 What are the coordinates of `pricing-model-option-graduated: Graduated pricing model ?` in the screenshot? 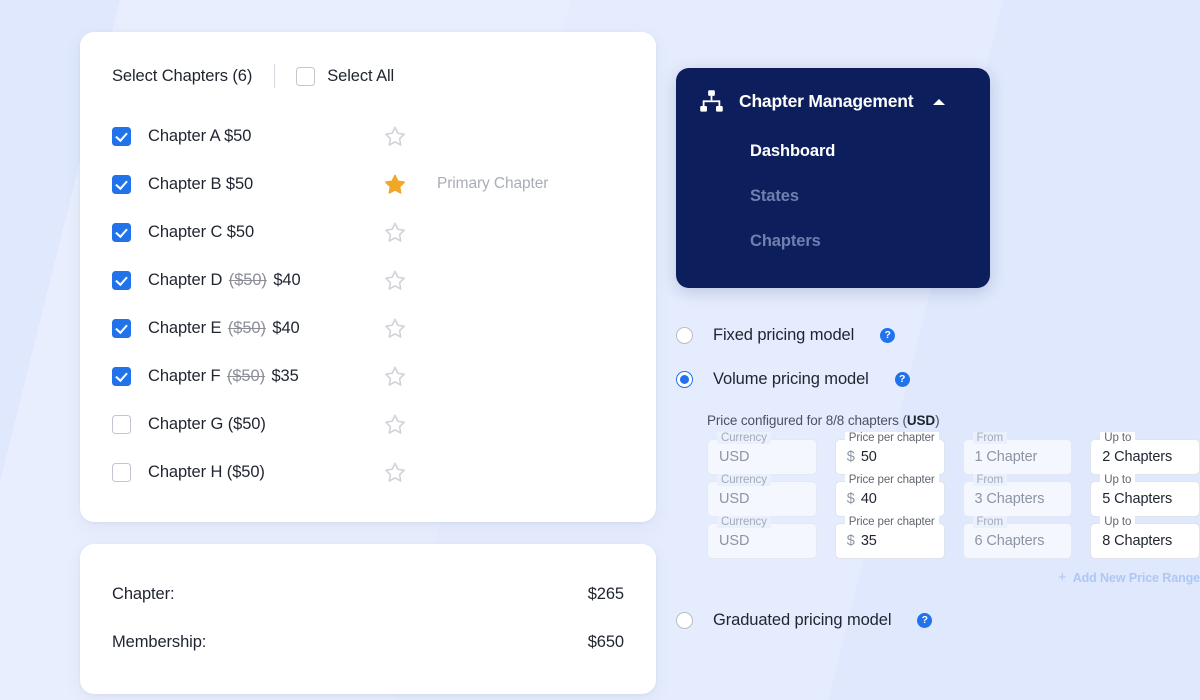 It's located at (938, 620).